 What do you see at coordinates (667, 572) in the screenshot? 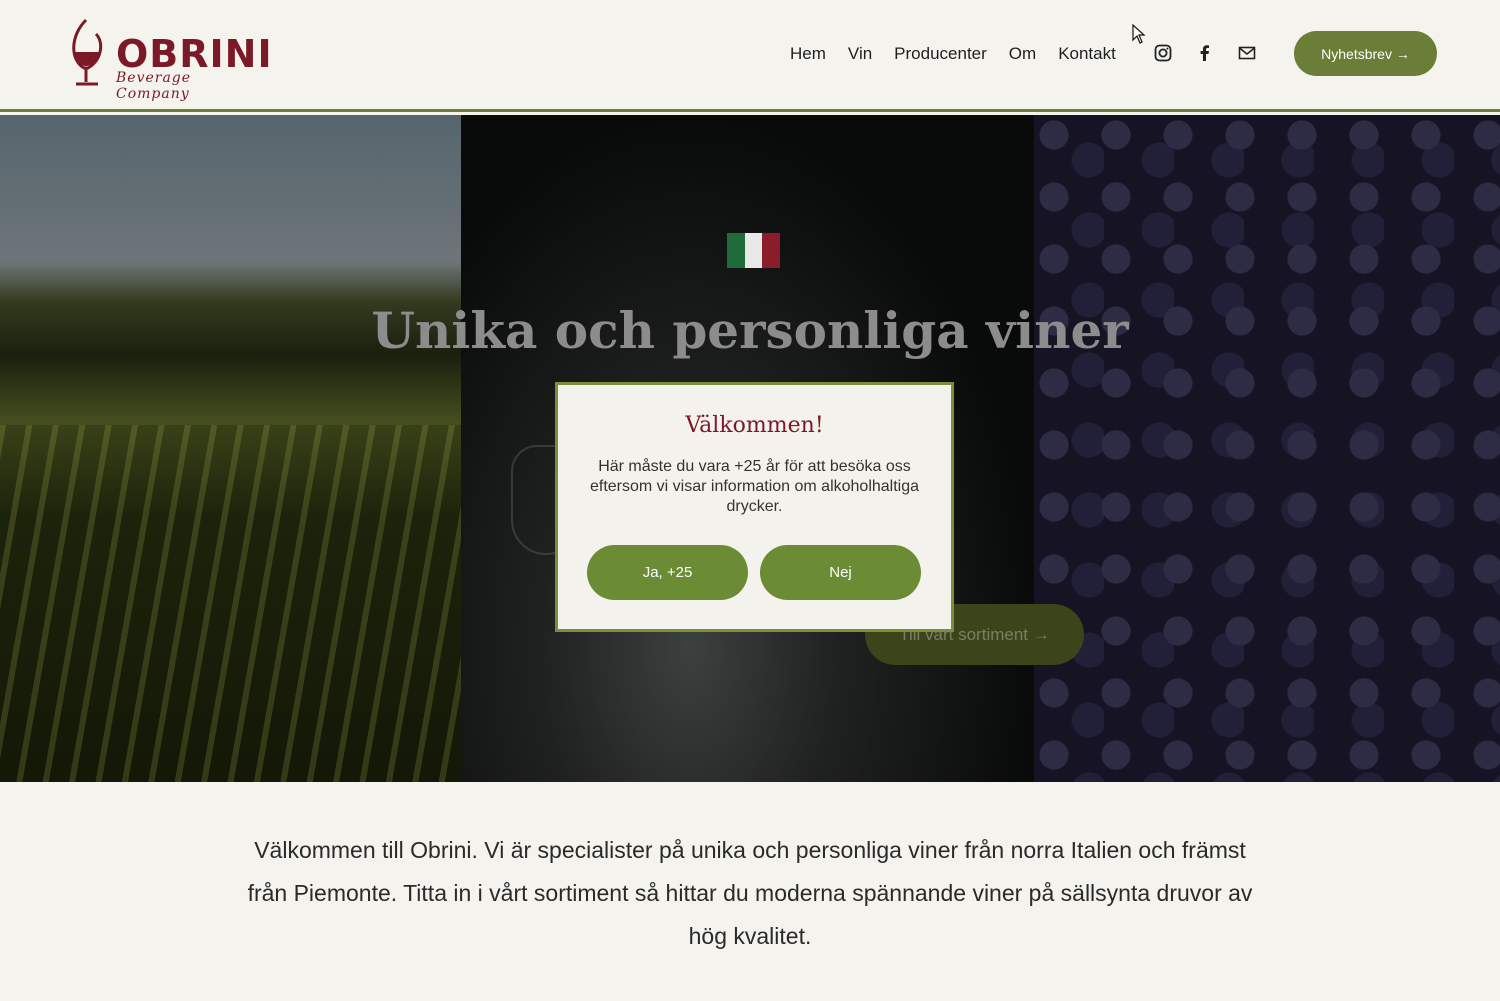
I see `confirm-age-button: Ja, +25` at bounding box center [667, 572].